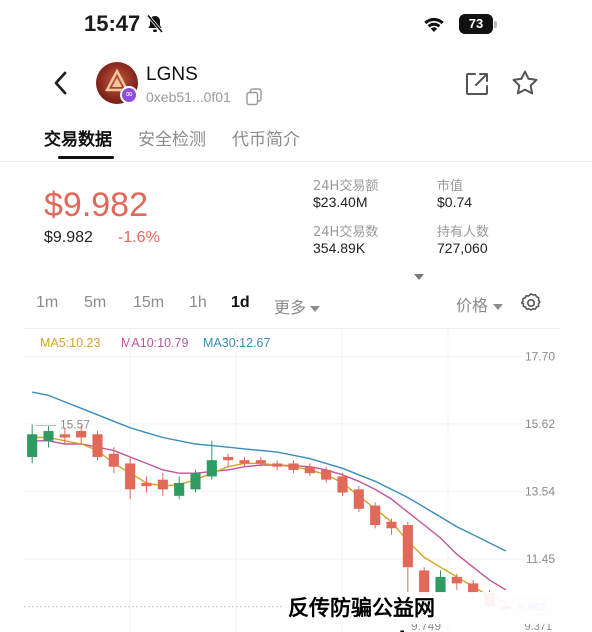  Describe the element at coordinates (340, 202) in the screenshot. I see `volume-24h-value: $23.40M` at that location.